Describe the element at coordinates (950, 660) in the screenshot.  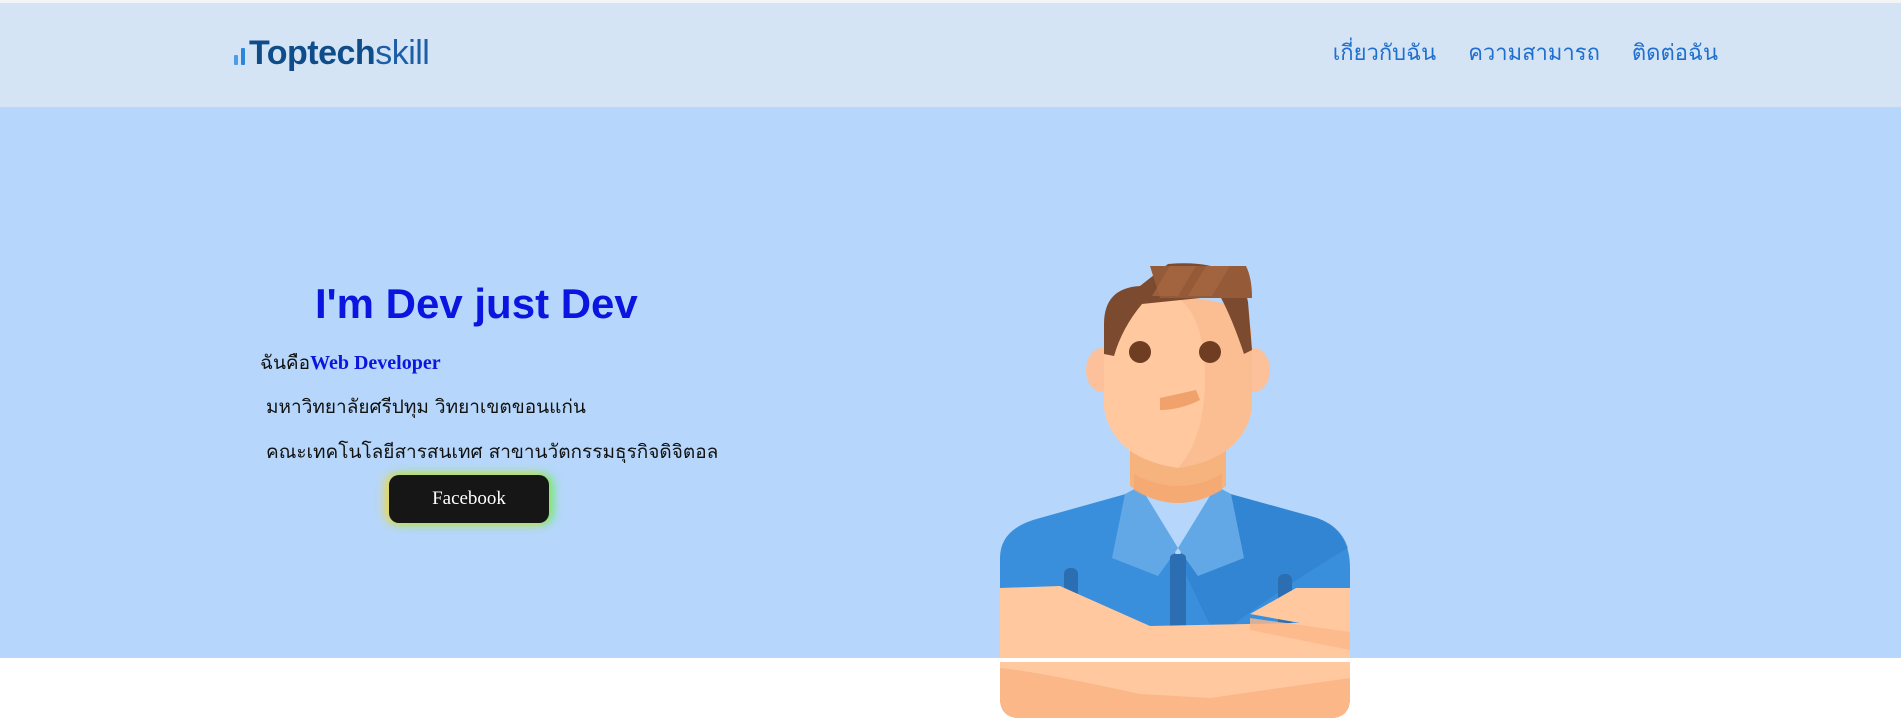
I see `bottom-border` at that location.